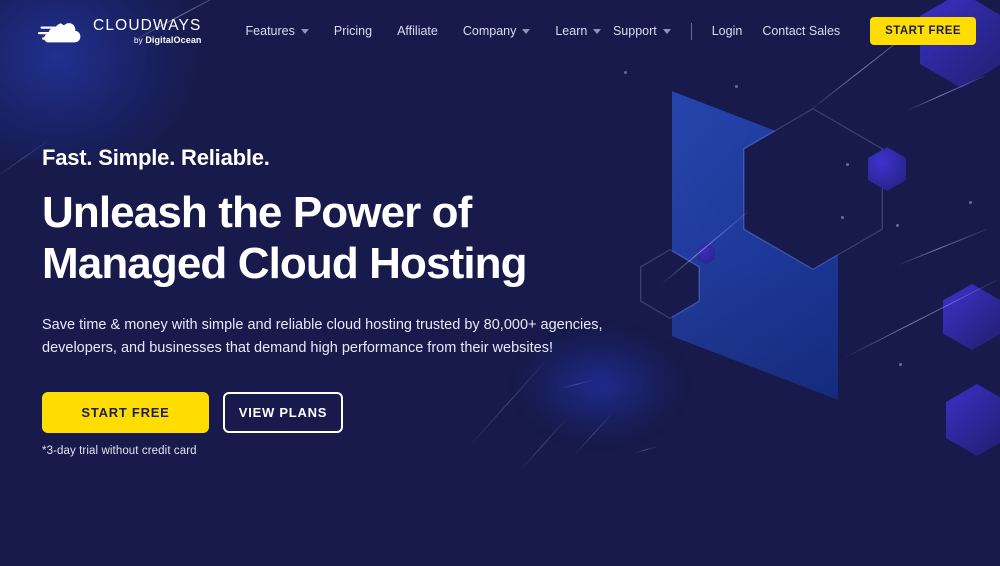  Describe the element at coordinates (634, 31) in the screenshot. I see `nav-item-label: Support` at that location.